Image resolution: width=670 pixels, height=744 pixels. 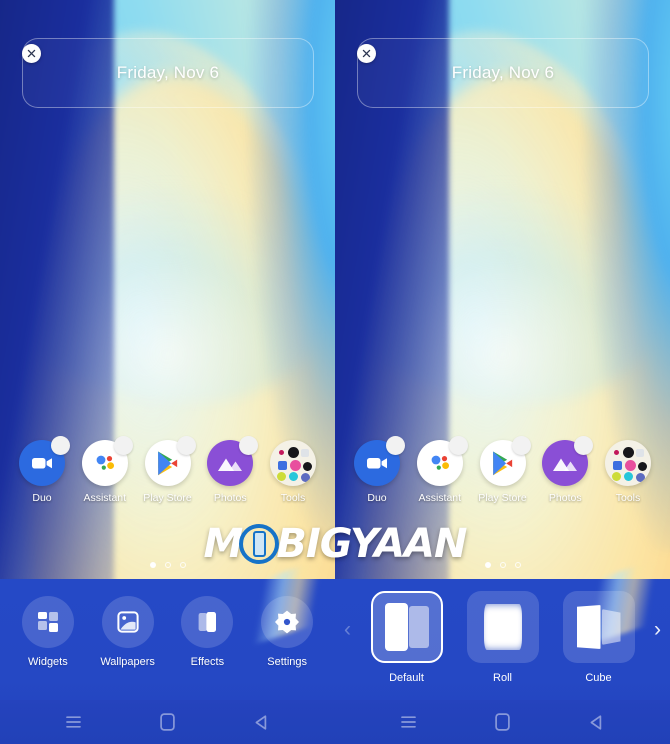 What do you see at coordinates (598, 678) in the screenshot?
I see `effect-label: Cube` at bounding box center [598, 678].